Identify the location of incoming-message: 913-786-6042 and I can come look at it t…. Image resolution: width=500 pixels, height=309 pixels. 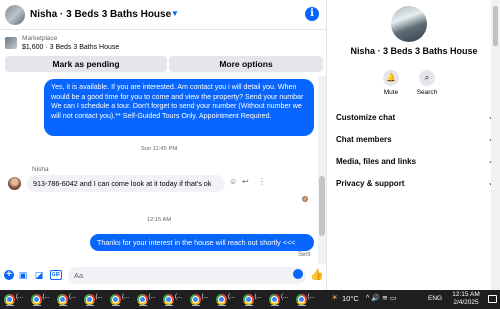
(126, 183).